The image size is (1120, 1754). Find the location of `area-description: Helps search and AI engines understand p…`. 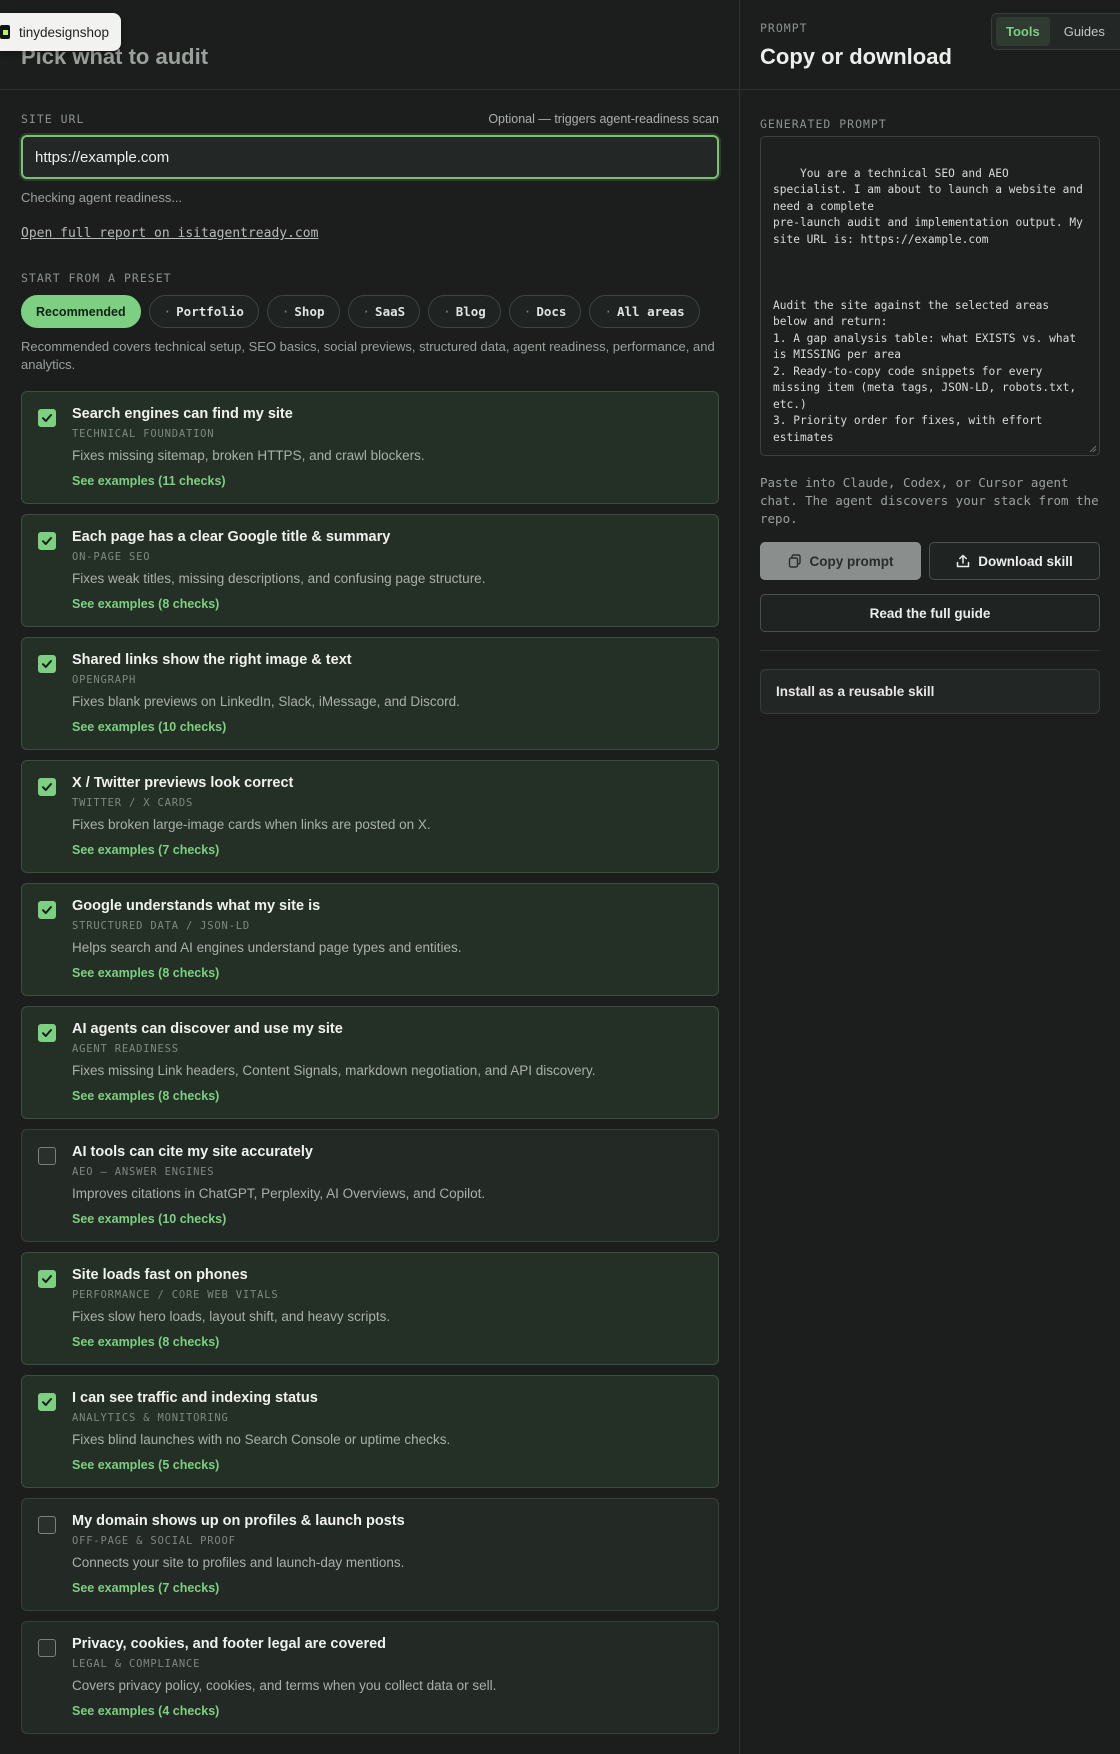

area-description: Helps search and AI engines understand p… is located at coordinates (267, 947).